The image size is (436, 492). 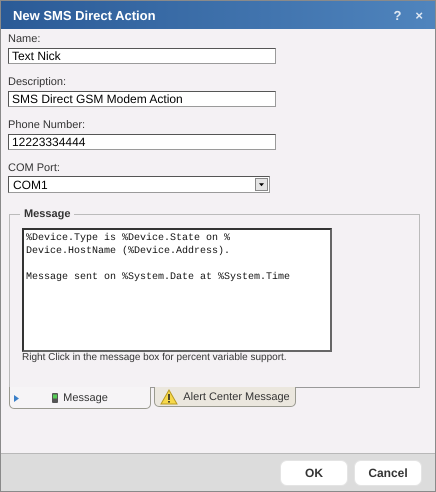 What do you see at coordinates (85, 15) in the screenshot?
I see `window-title: New SMS Direct Action` at bounding box center [85, 15].